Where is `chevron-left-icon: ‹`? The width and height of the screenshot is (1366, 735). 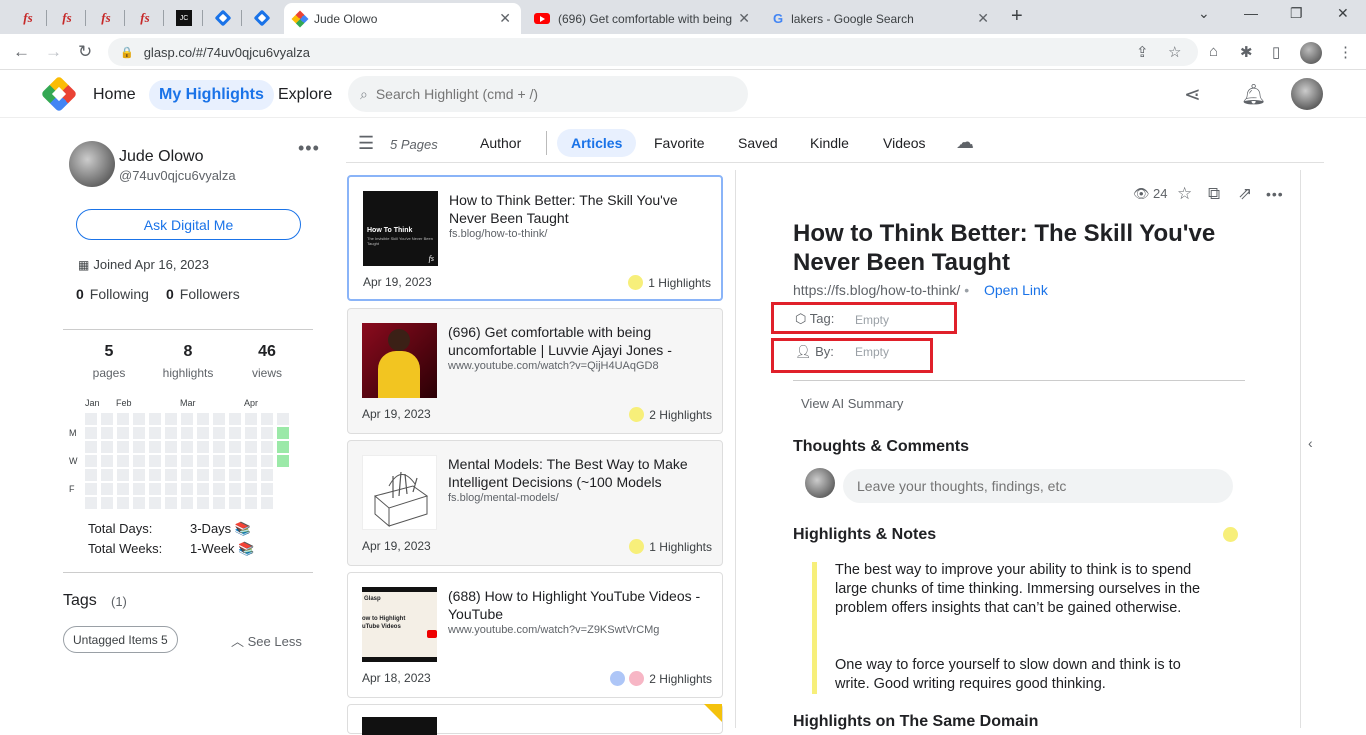
chevron-left-icon: ‹ is located at coordinates (1310, 443).